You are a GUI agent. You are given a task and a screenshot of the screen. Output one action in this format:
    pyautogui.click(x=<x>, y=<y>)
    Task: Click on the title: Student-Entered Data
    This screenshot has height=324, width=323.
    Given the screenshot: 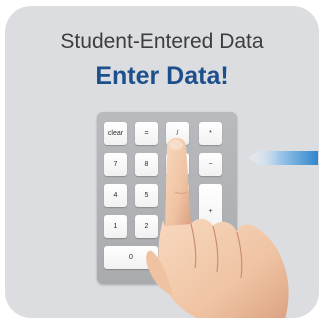 What is the action you would take?
    pyautogui.click(x=162, y=41)
    